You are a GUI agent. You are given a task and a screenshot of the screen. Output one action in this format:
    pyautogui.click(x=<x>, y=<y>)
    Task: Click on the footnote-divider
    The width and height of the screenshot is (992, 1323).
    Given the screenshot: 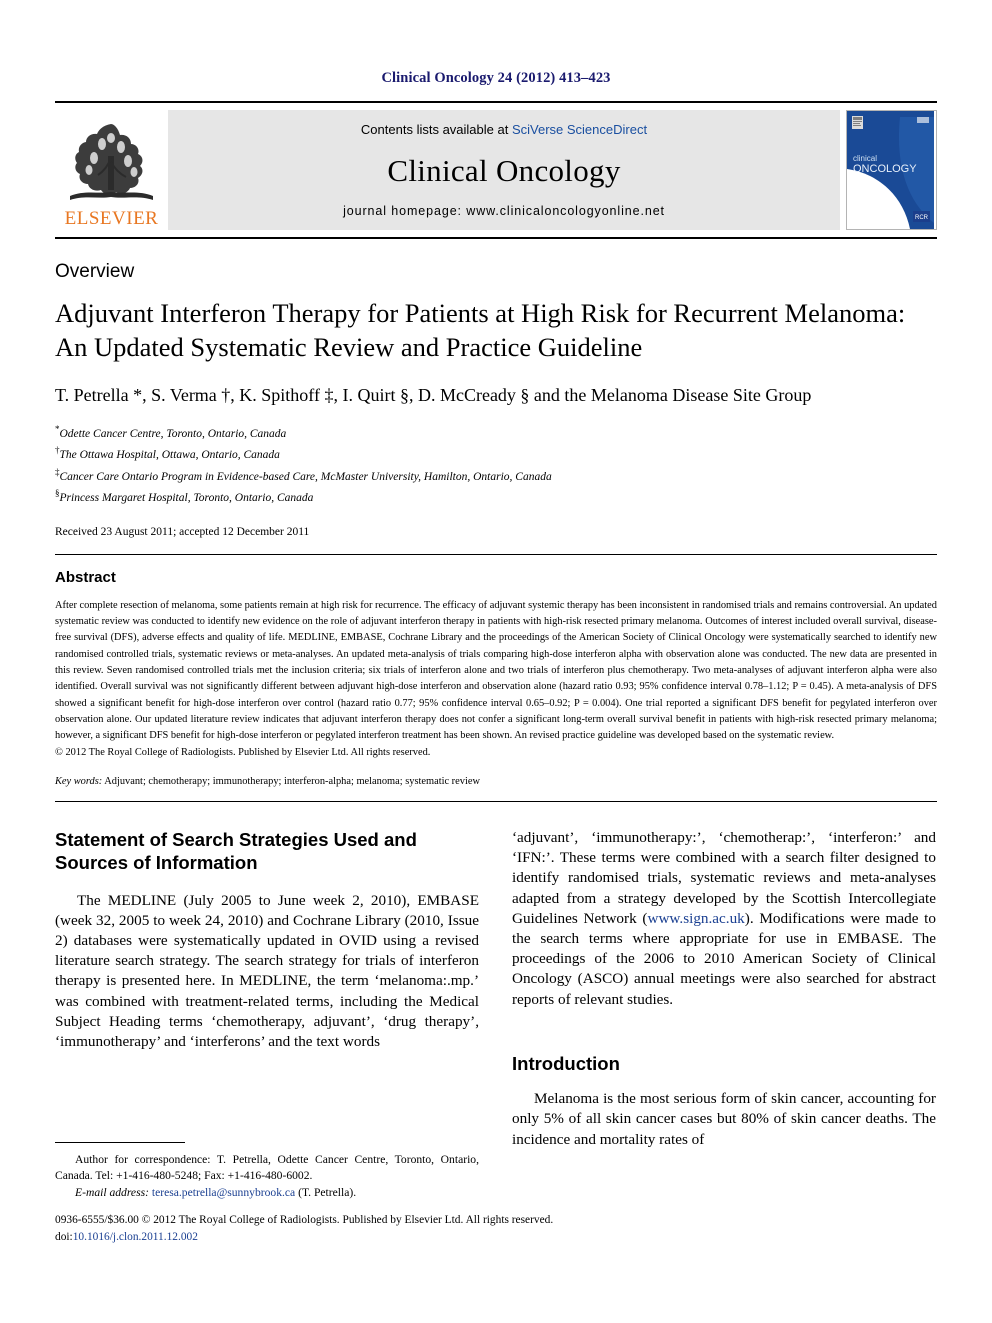 What is the action you would take?
    pyautogui.click(x=120, y=1142)
    